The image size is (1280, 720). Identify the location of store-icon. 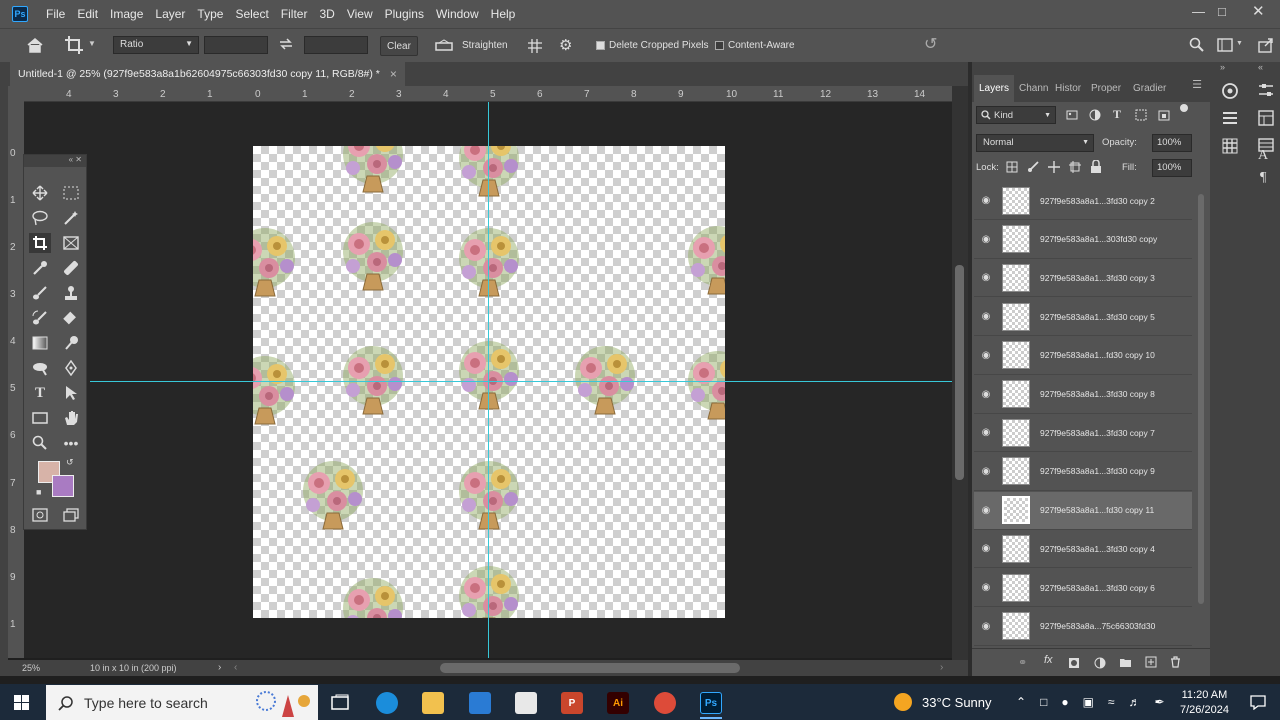
(526, 703).